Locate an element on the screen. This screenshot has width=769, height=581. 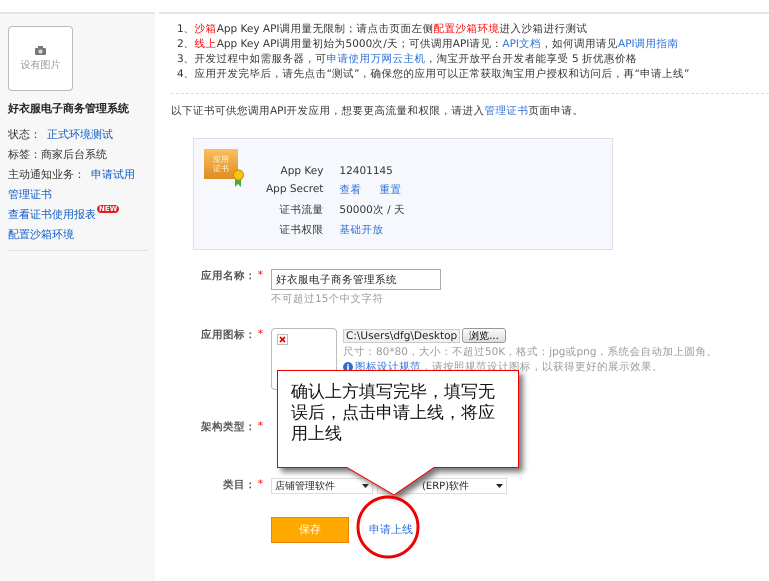
field-value: 50000次 / 天 is located at coordinates (372, 210).